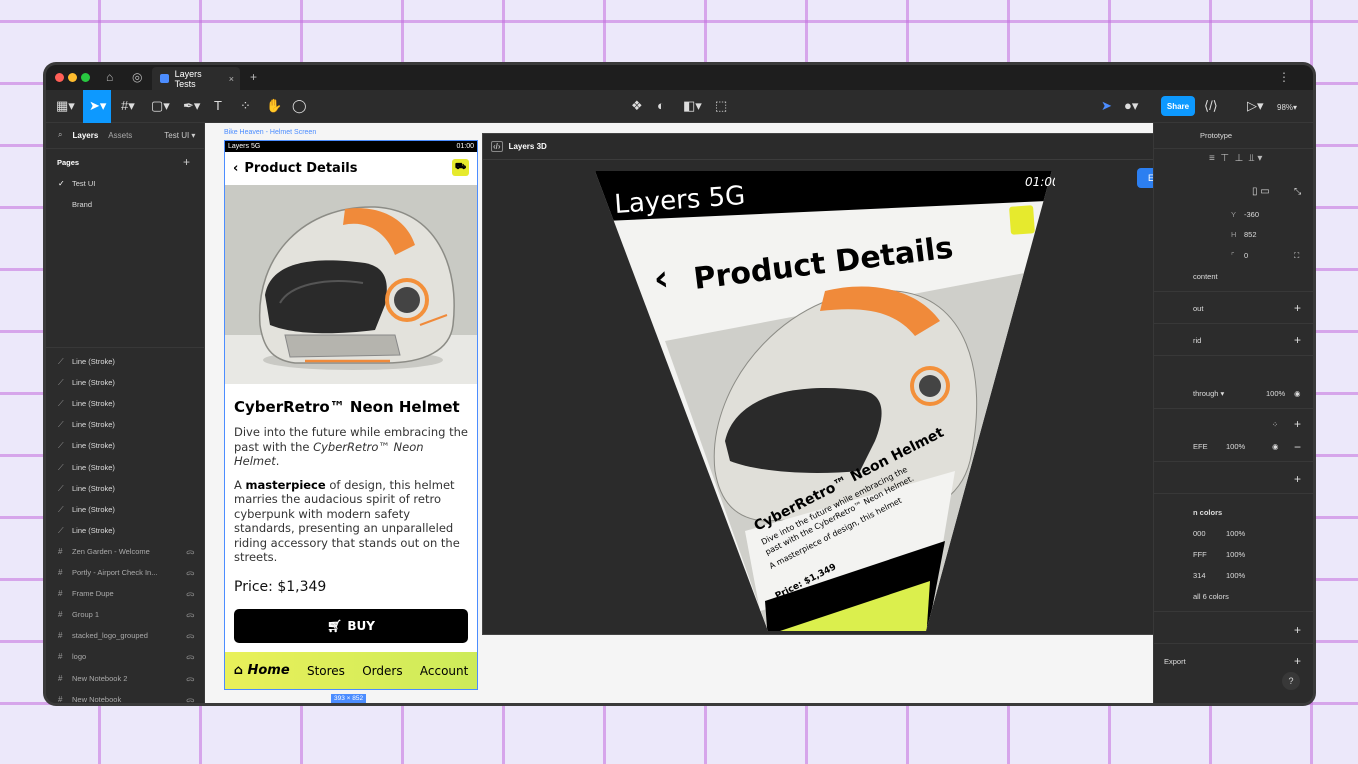  I want to click on pen-tool-icon: ✒▾, so click(191, 106).